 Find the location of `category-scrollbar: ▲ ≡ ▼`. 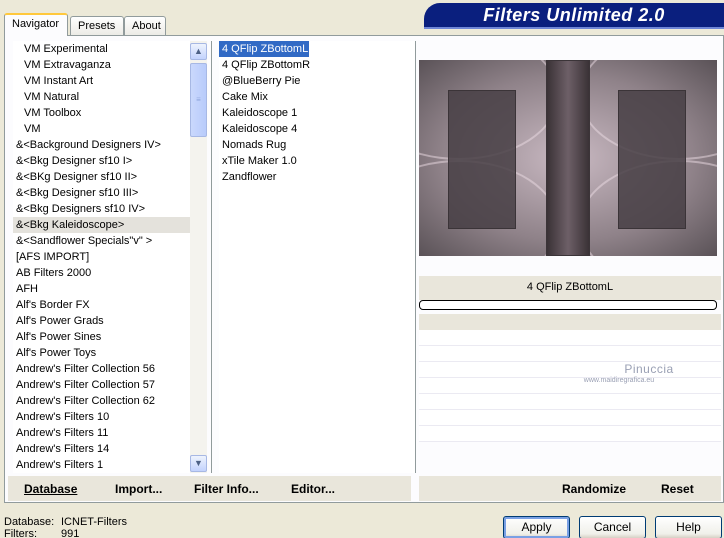

category-scrollbar: ▲ ≡ ▼ is located at coordinates (198, 257).